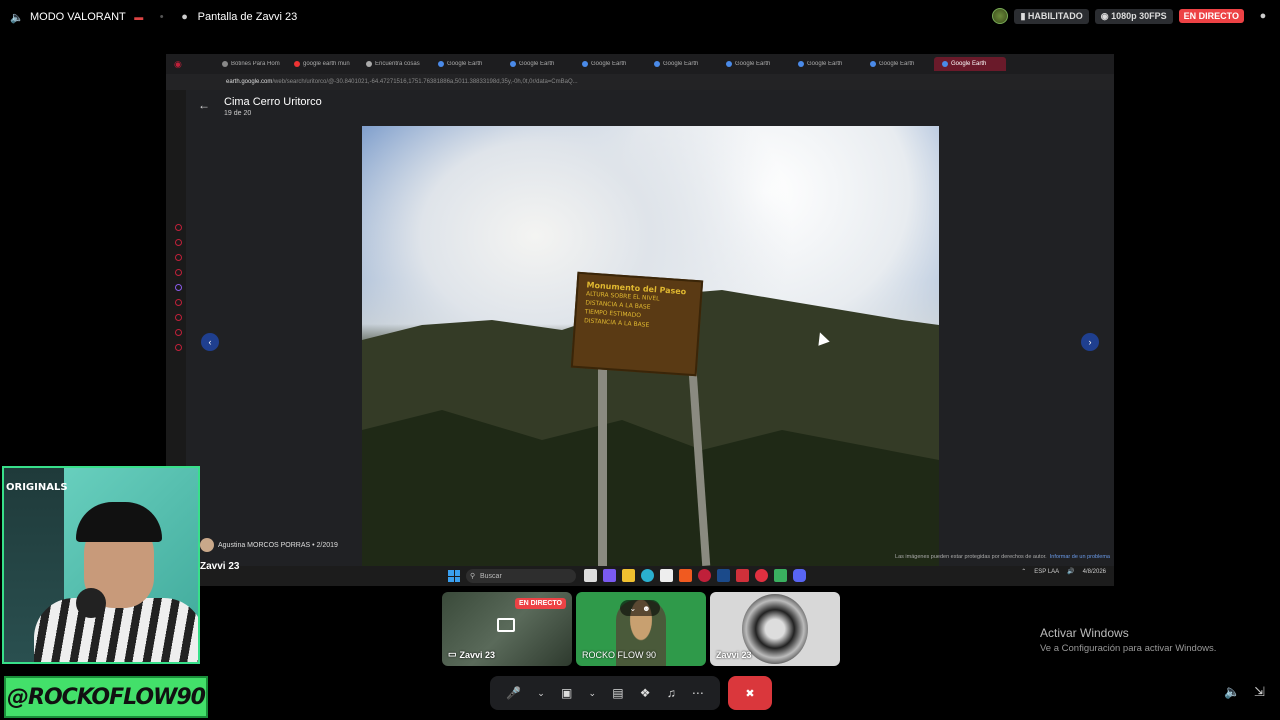 This screenshot has height=720, width=1280. Describe the element at coordinates (566, 693) in the screenshot. I see `camera-off-icon: ▣` at that location.